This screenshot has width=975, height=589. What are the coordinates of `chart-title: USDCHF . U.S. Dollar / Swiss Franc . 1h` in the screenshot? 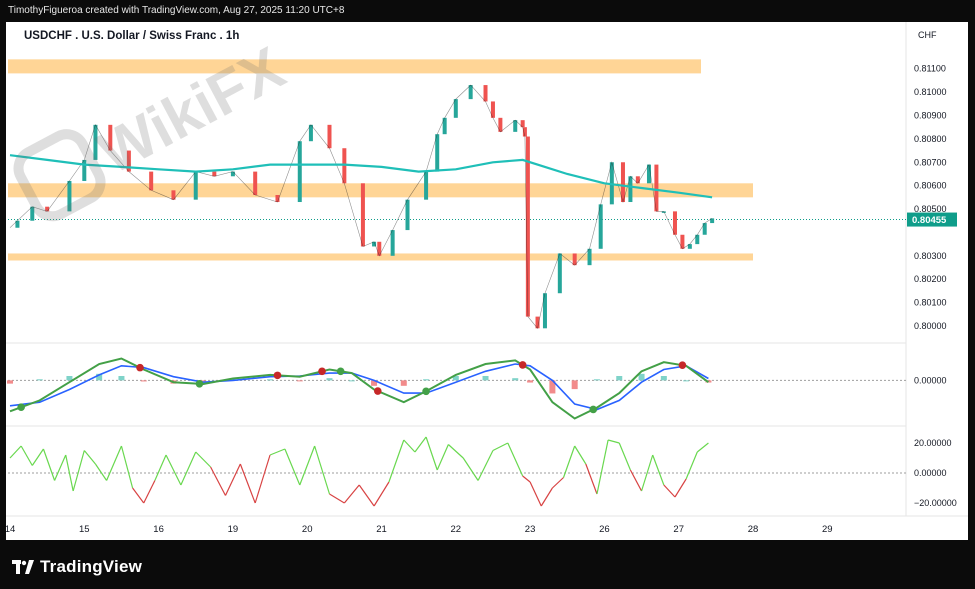 It's located at (132, 36).